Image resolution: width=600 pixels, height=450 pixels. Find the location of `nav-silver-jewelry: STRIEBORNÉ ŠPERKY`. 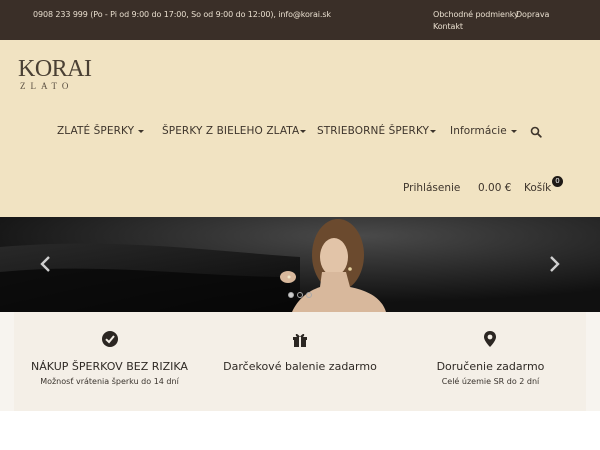

nav-silver-jewelry: STRIEBORNÉ ŠPERKY is located at coordinates (377, 131).